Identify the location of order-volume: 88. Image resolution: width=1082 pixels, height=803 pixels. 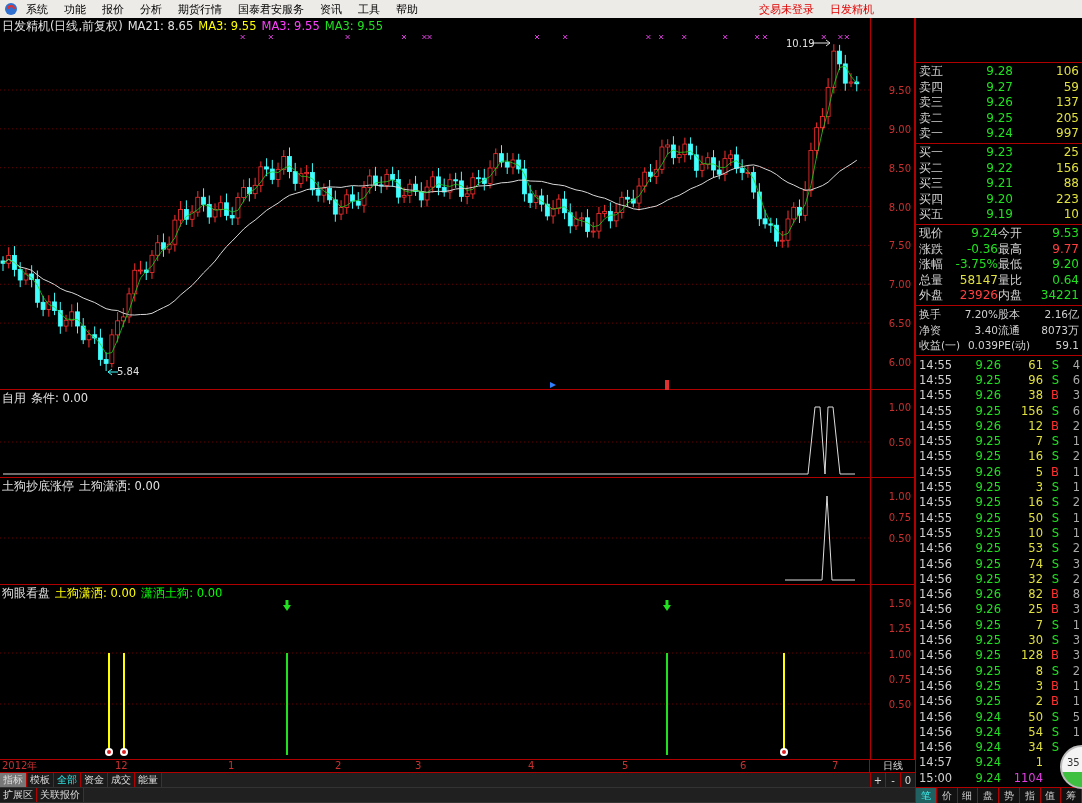
(1070, 184).